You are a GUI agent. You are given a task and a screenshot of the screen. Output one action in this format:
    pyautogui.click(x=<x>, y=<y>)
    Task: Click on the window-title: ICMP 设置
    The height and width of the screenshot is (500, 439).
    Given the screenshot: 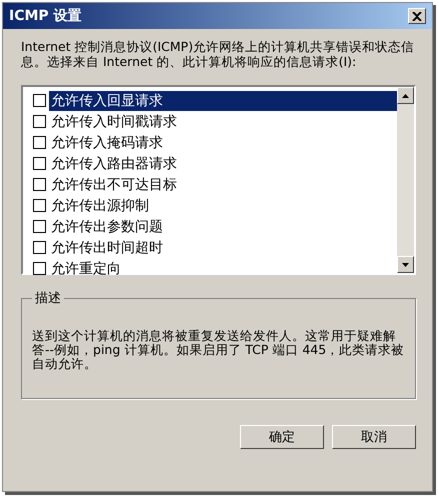 What is the action you would take?
    pyautogui.click(x=45, y=16)
    